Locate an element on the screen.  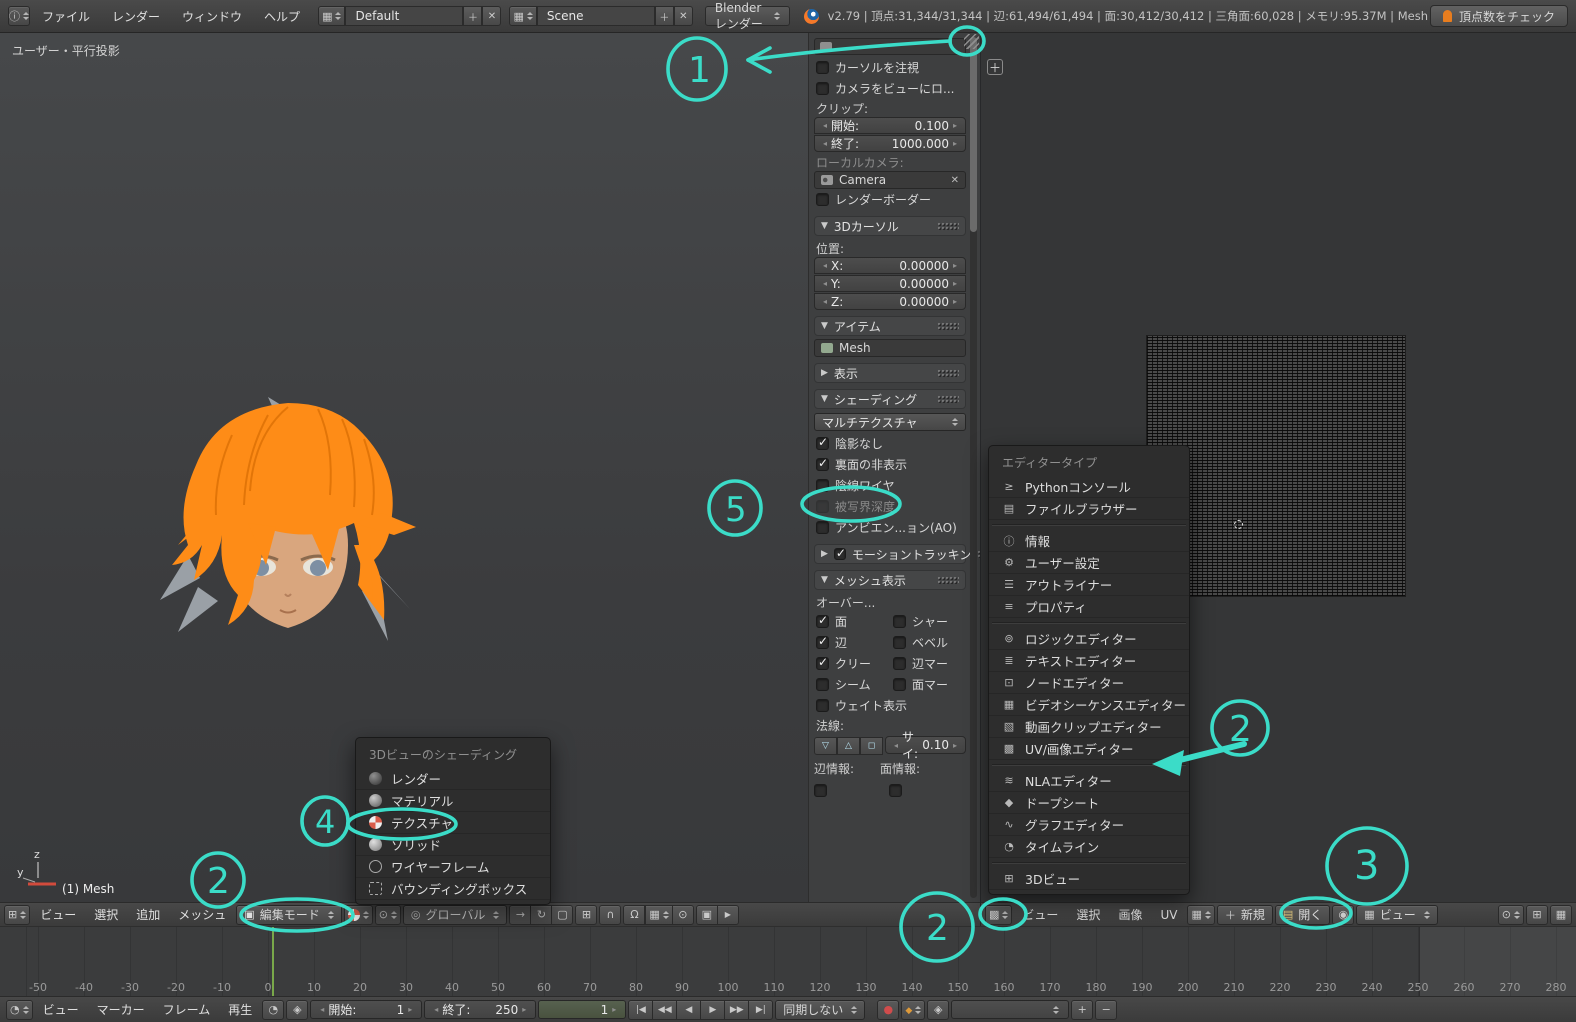
scene-delete-button: ✕ is located at coordinates (683, 16).